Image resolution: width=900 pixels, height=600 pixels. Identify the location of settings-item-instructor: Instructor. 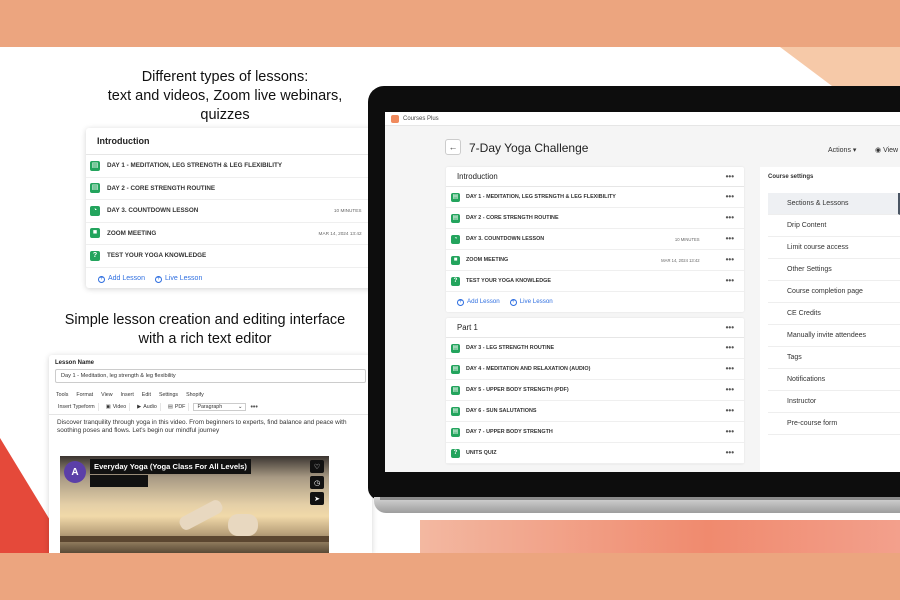
(834, 402).